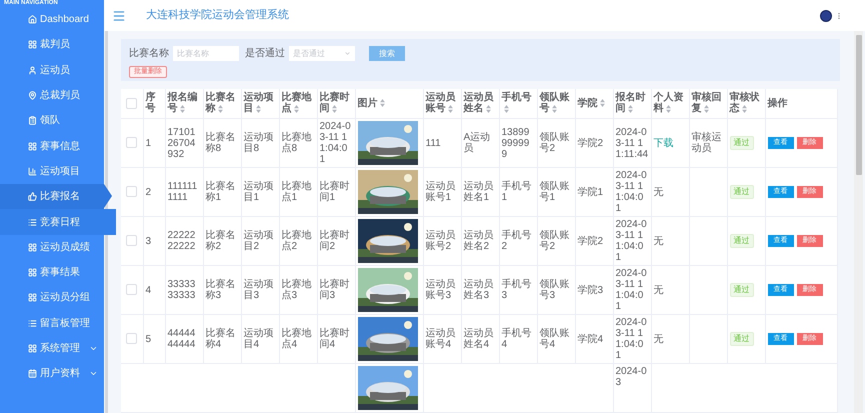 The image size is (865, 413). Describe the element at coordinates (52, 45) in the screenshot. I see `sidebar-item: 裁判员` at that location.